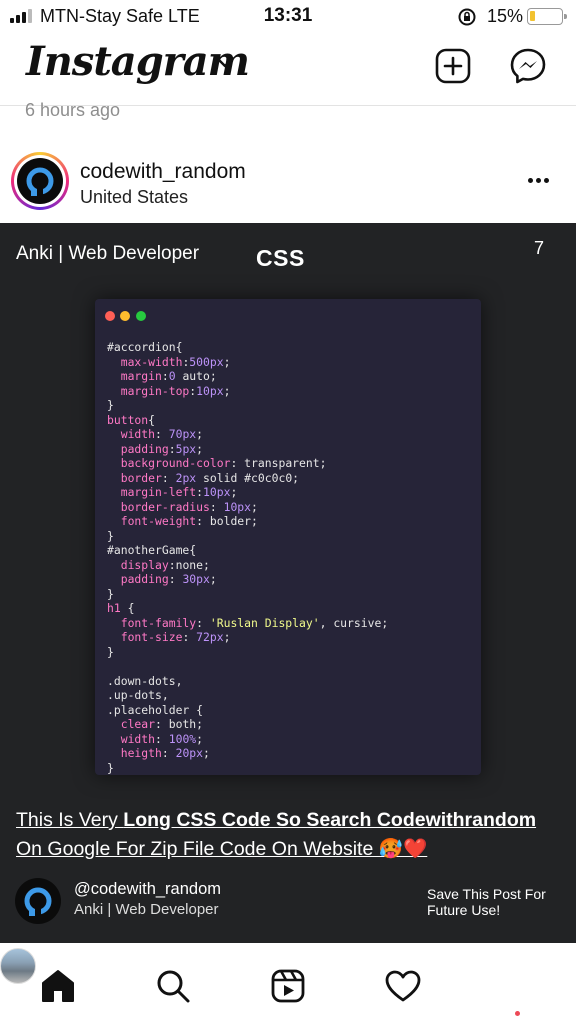 This screenshot has width=576, height=1024. I want to click on caption-line-1-plain: This Is Very, so click(70, 820).